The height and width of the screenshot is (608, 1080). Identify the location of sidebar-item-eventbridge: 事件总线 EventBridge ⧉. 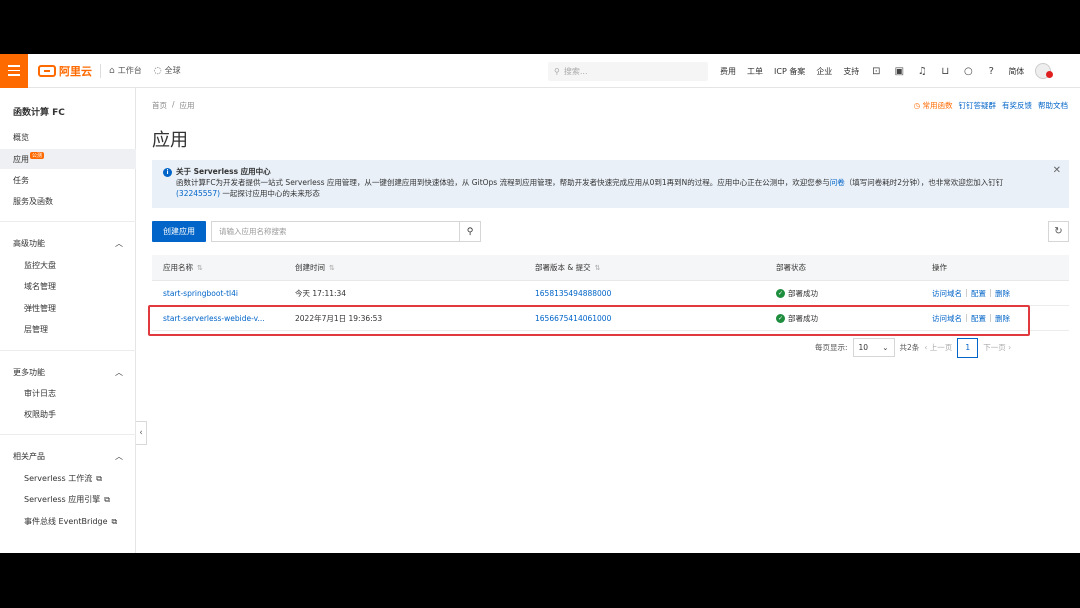
(70, 521).